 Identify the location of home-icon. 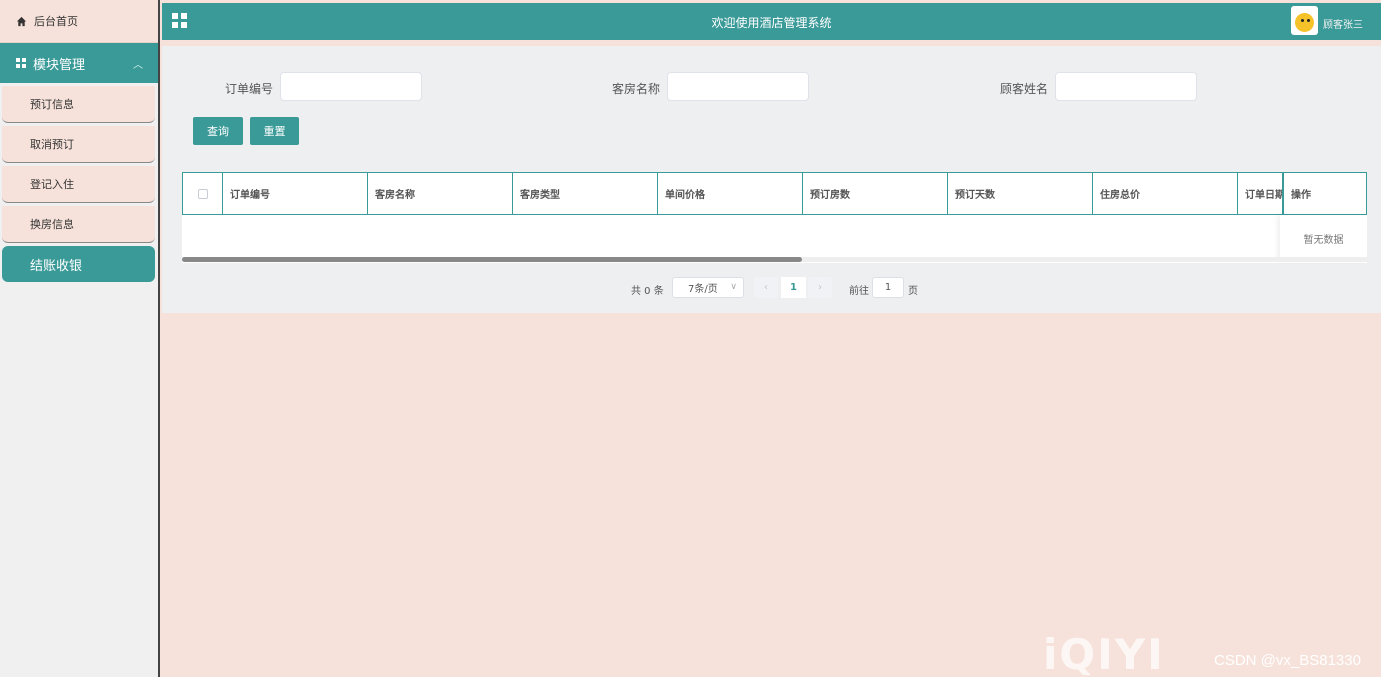
(21, 21).